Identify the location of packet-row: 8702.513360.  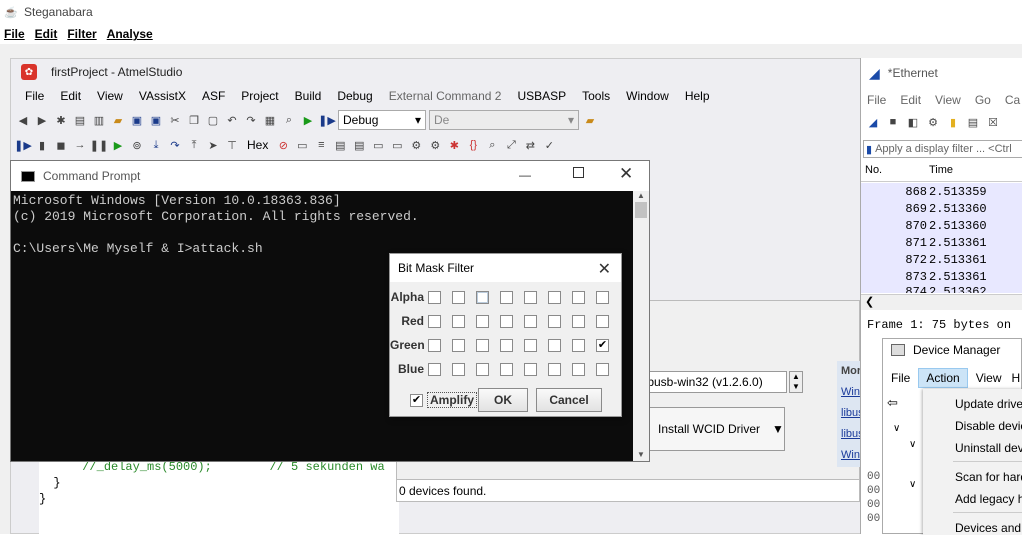
(941, 225).